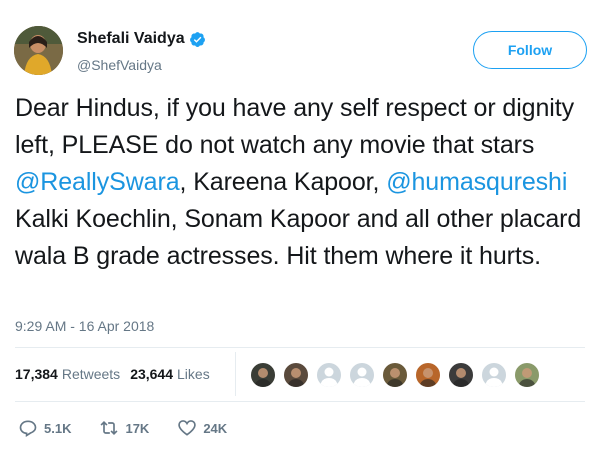 This screenshot has width=600, height=450. I want to click on user-name-row: Shefali Vaidya, so click(141, 39).